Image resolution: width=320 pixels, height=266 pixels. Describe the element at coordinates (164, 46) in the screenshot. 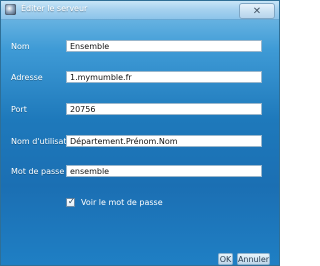

I see `name-input` at that location.